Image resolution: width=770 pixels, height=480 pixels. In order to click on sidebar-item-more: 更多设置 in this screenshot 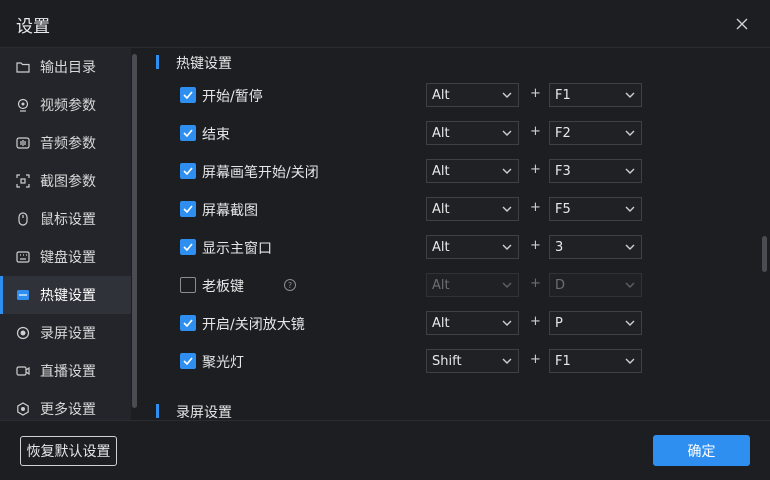, I will do `click(65, 405)`.